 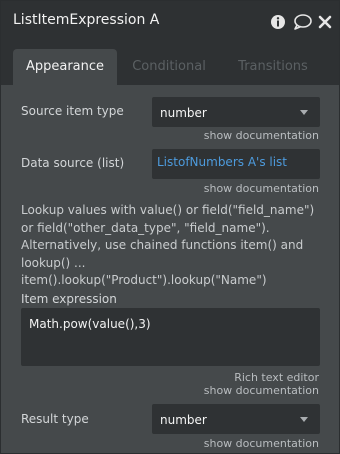 I want to click on source-item-type-dropdown: number, so click(x=236, y=112).